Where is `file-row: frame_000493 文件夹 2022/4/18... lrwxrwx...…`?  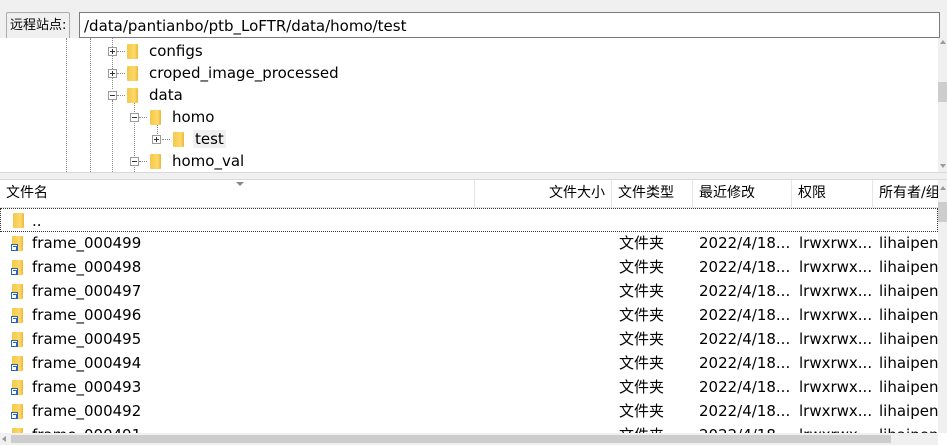 file-row: frame_000493 文件夹 2022/4/18... lrwxrwx...… is located at coordinates (469, 387).